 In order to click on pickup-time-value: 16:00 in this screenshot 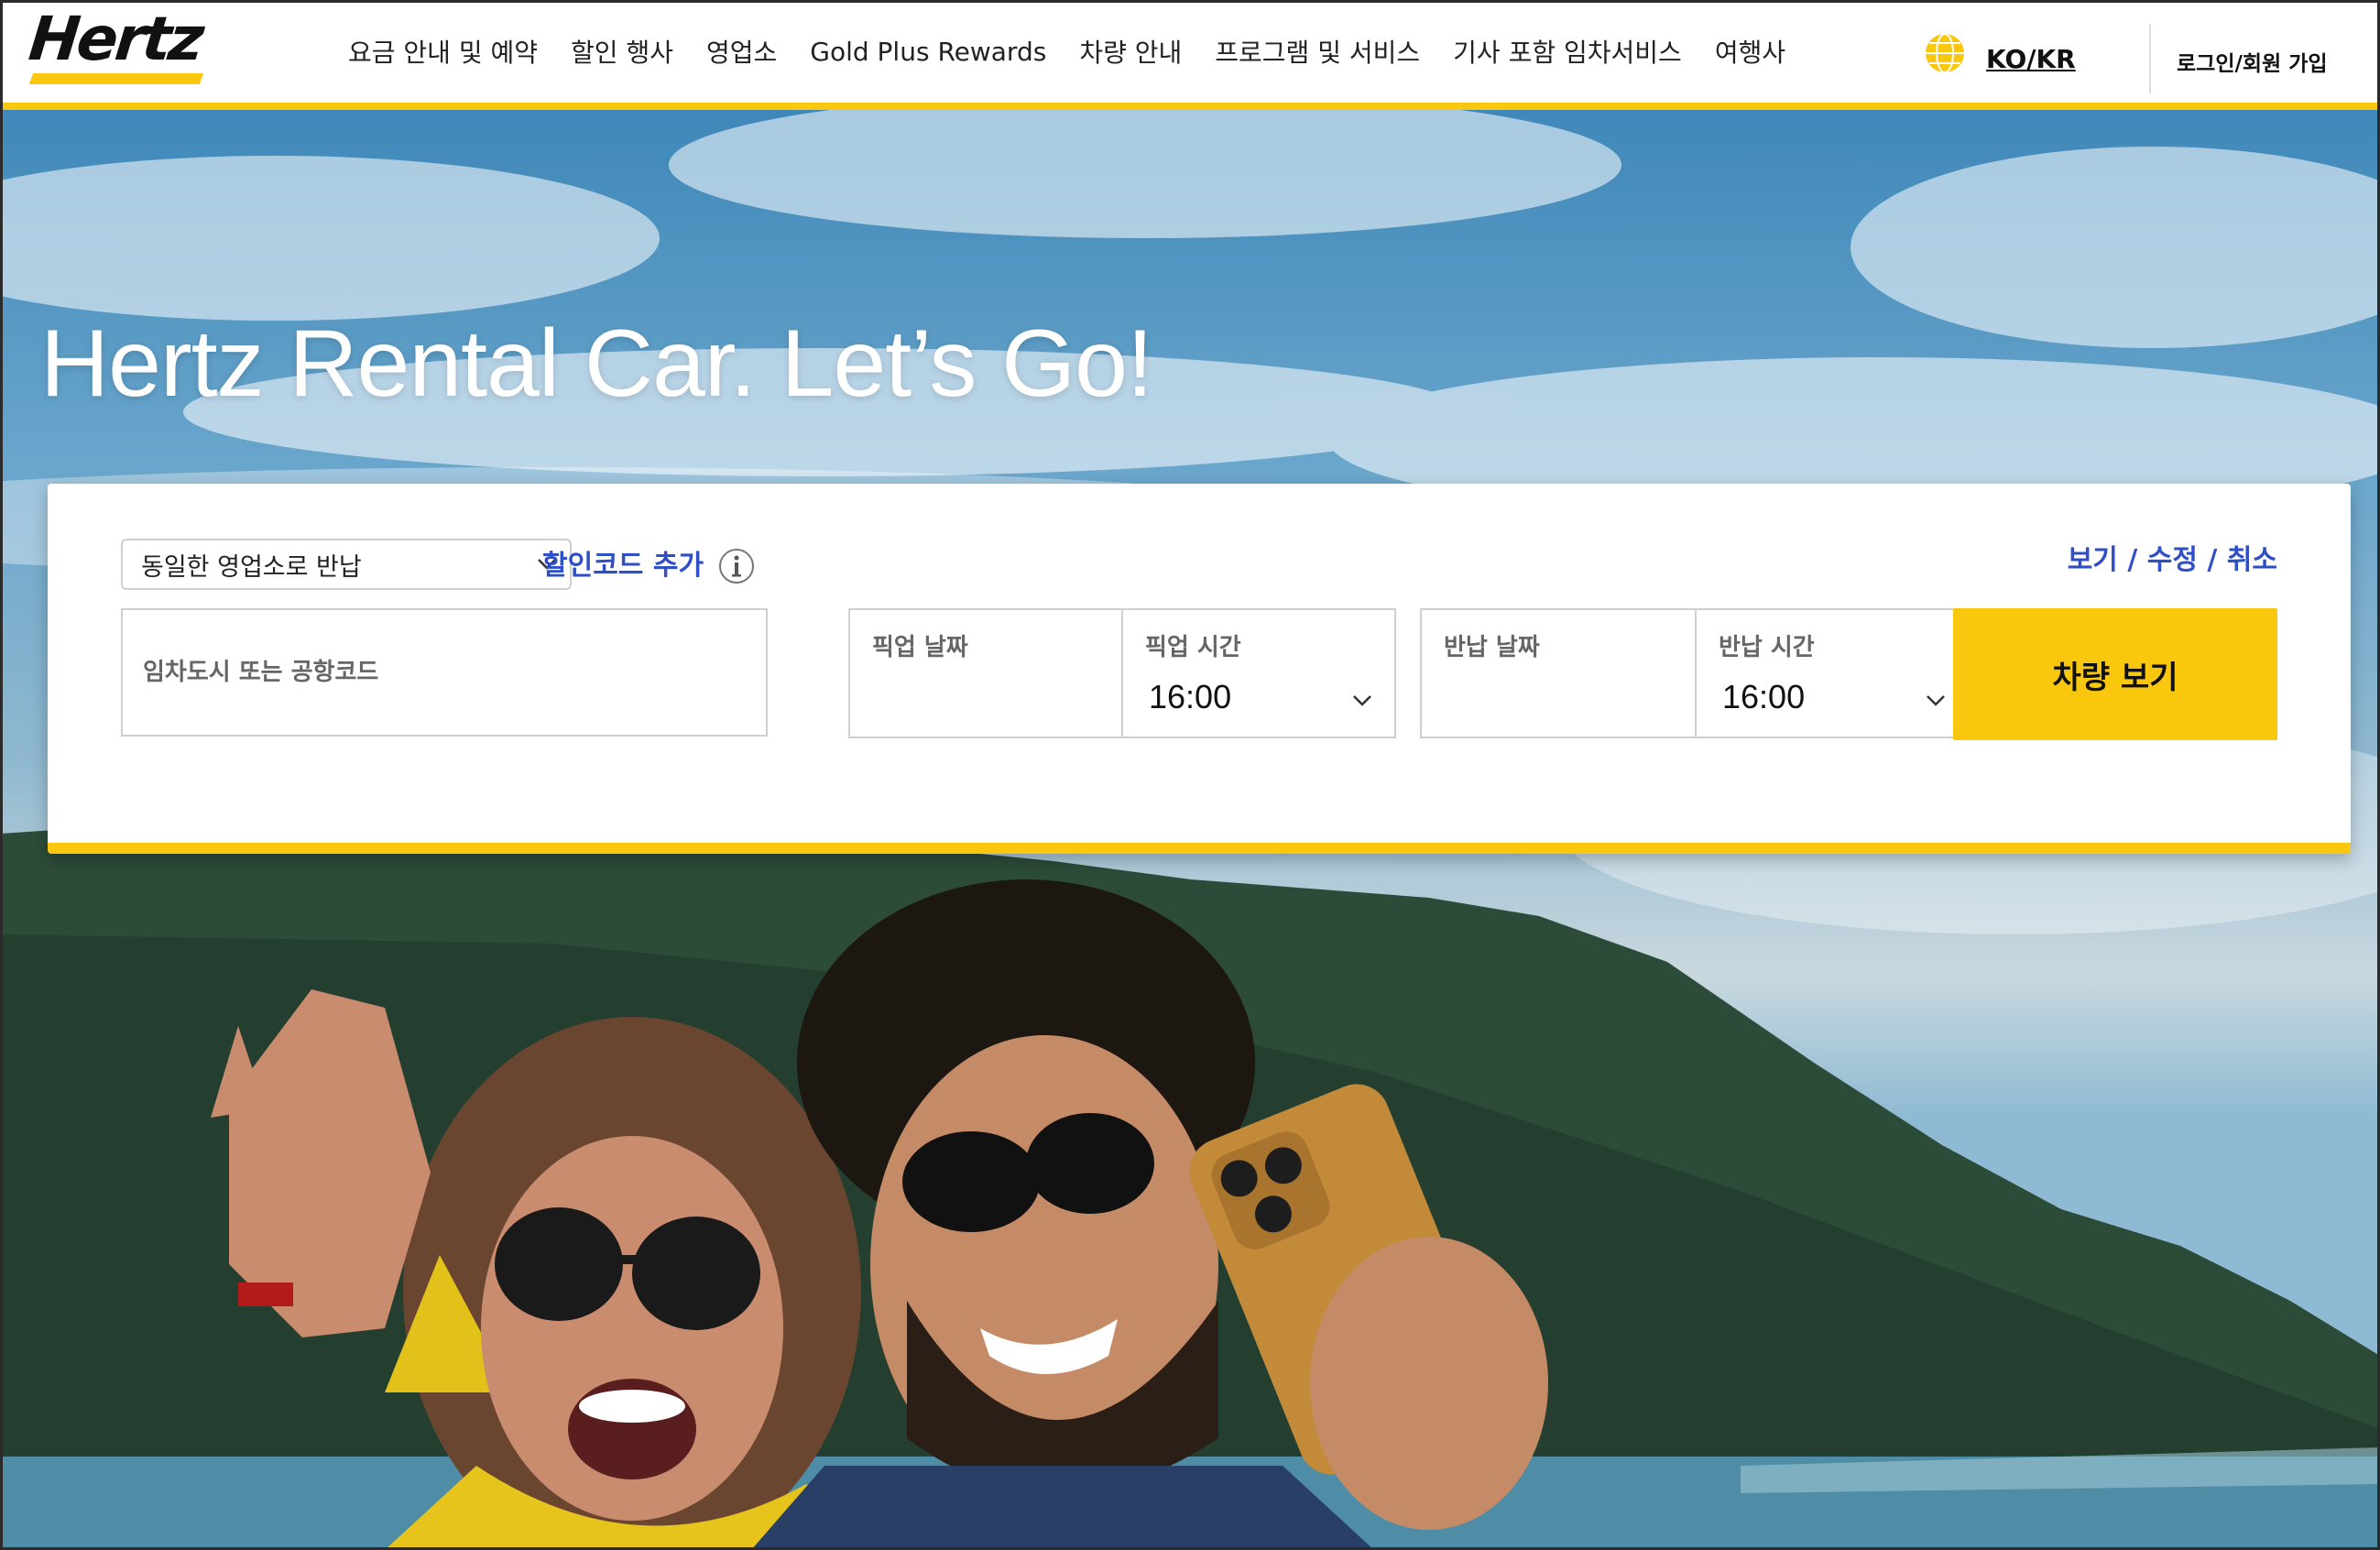, I will do `click(1190, 696)`.